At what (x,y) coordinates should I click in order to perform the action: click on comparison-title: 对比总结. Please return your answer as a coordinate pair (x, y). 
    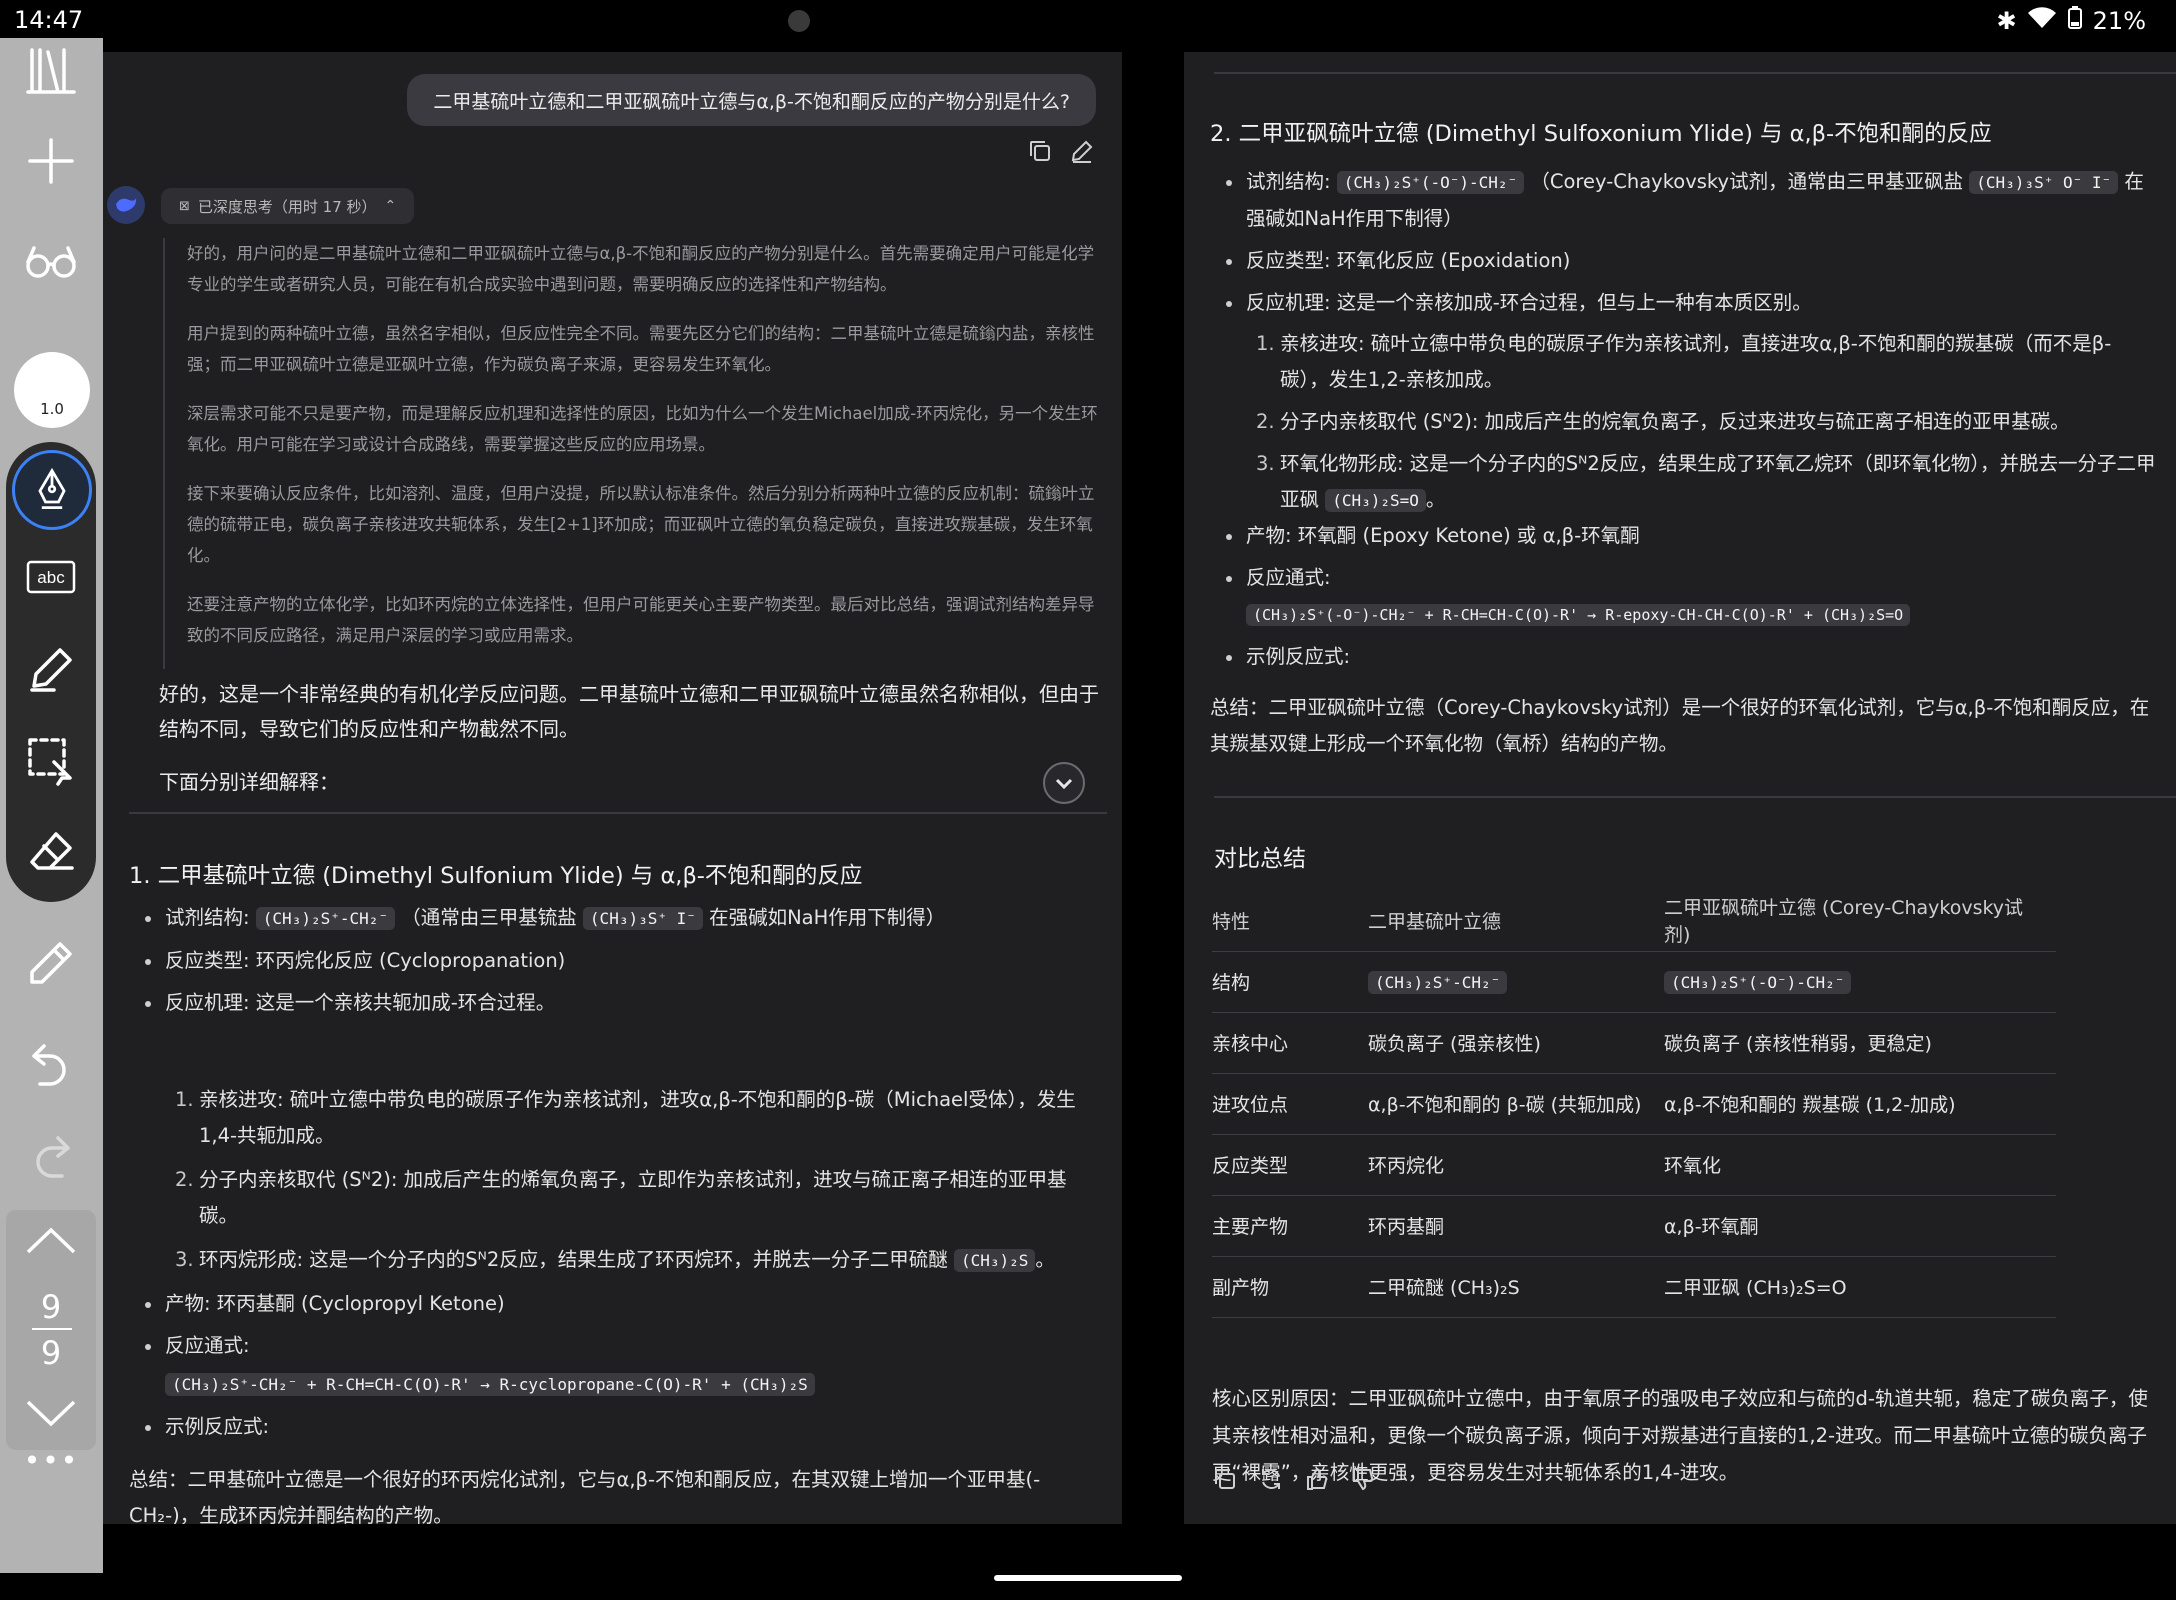
    Looking at the image, I should click on (1260, 859).